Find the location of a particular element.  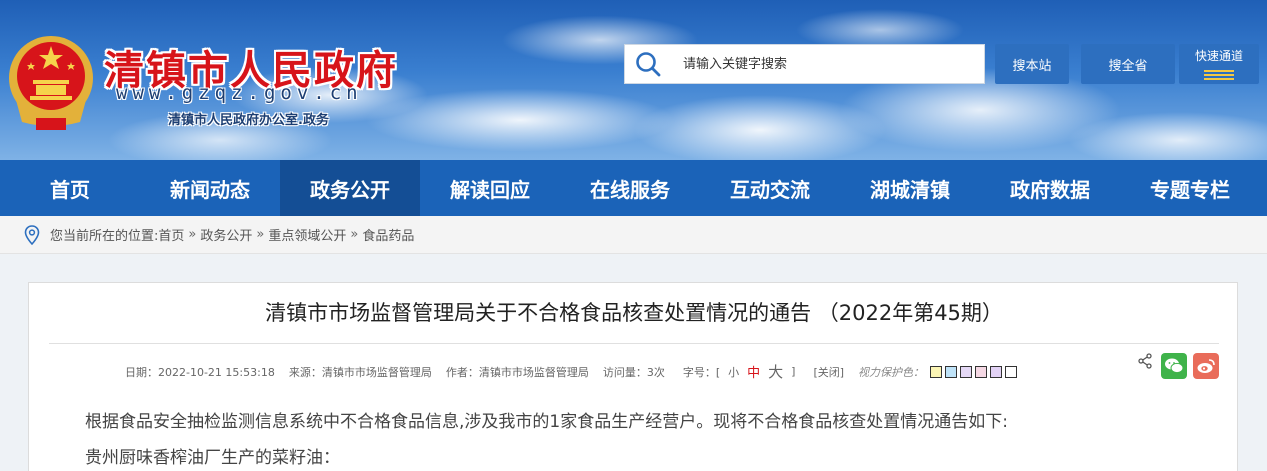

search-province-button: 搜全省 is located at coordinates (1128, 64).